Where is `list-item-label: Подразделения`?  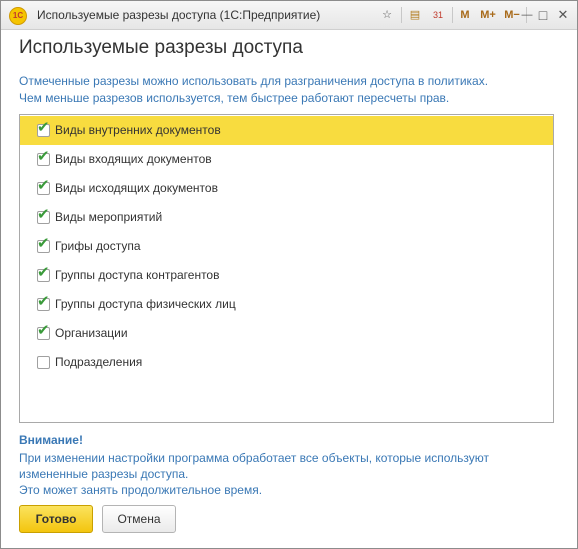 list-item-label: Подразделения is located at coordinates (99, 362).